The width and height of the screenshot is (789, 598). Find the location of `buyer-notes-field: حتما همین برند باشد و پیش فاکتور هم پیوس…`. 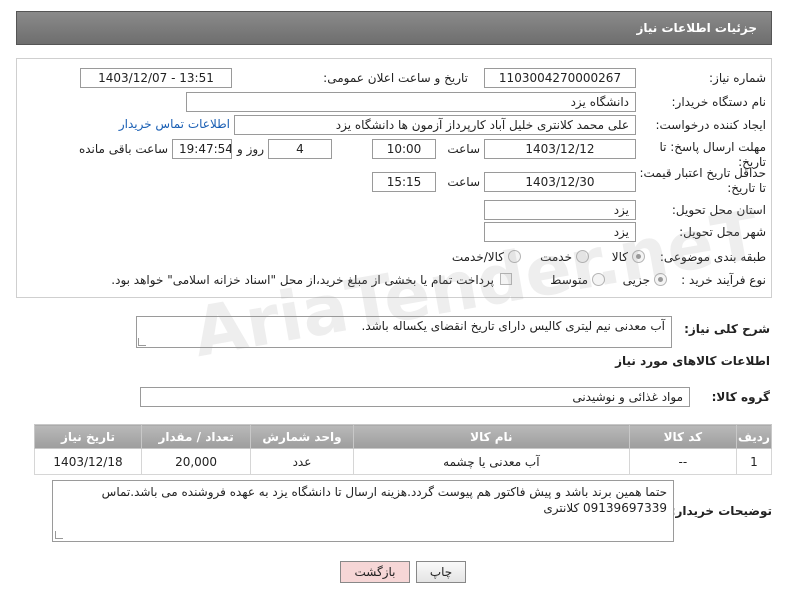

buyer-notes-field: حتما همین برند باشد و پیش فاکتور هم پیوس… is located at coordinates (363, 511).